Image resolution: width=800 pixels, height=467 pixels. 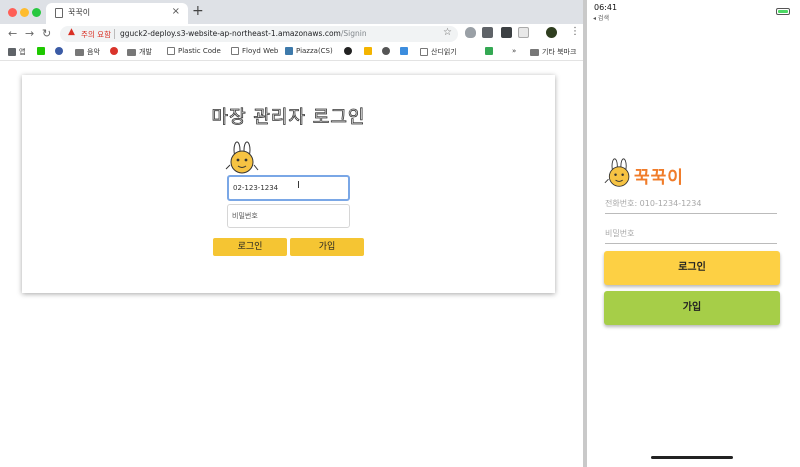 I want to click on bookmark-naver, so click(x=41, y=51).